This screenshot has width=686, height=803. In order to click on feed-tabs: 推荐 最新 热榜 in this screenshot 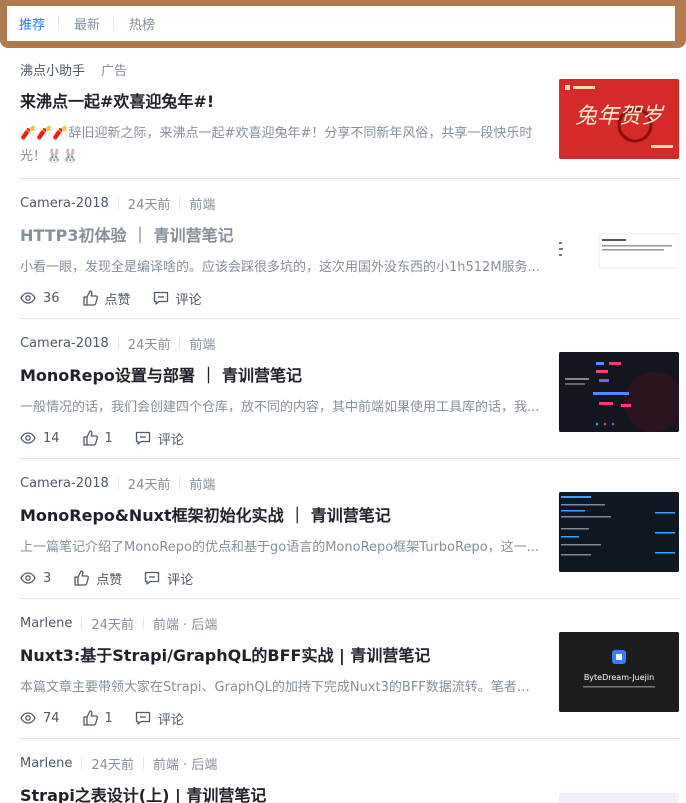, I will do `click(341, 23)`.